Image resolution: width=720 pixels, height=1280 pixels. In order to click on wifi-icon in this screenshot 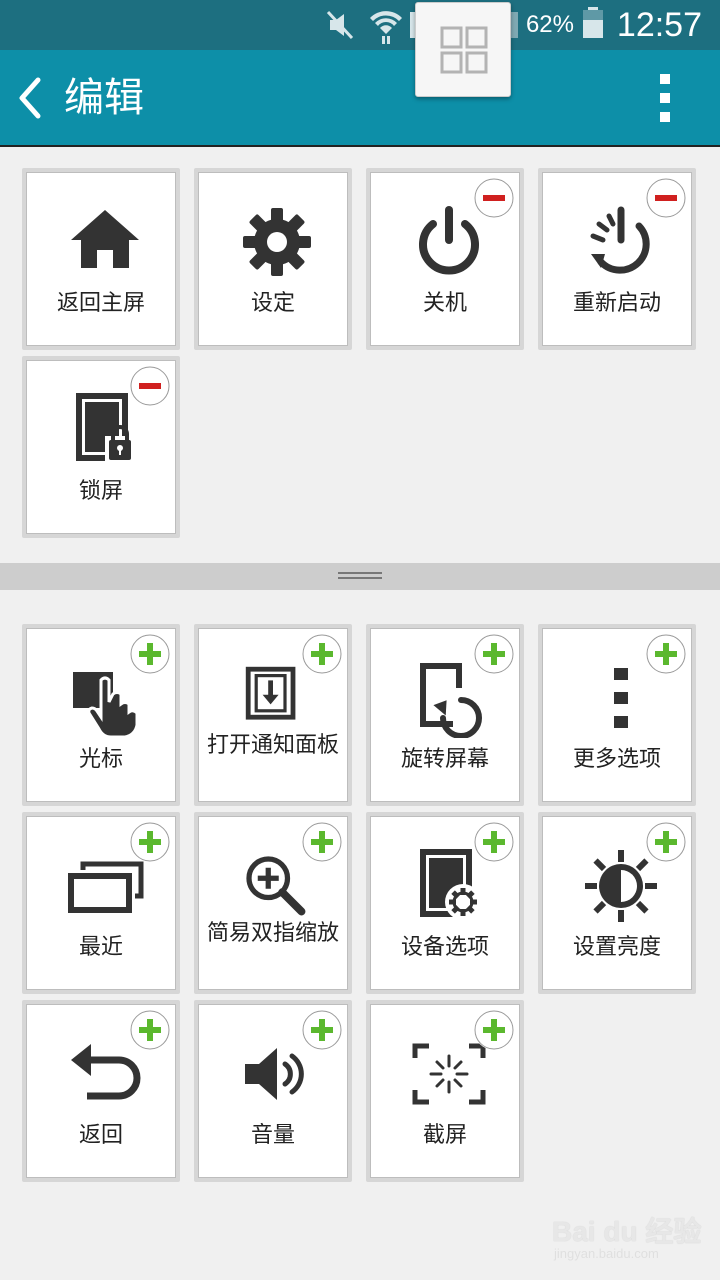, I will do `click(386, 27)`.